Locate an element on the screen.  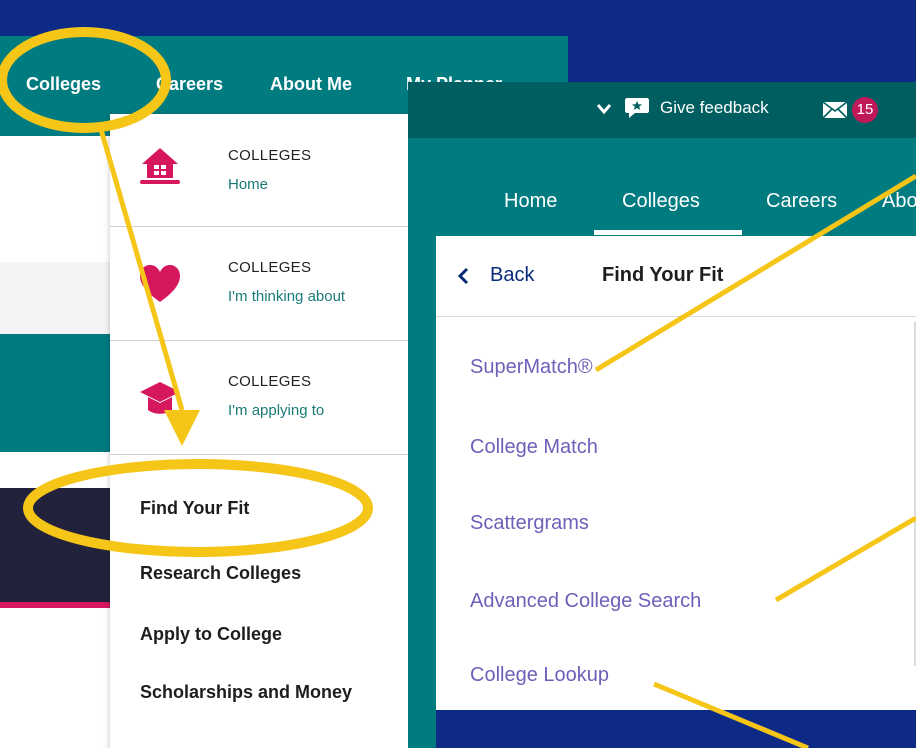
page-strip-accent is located at coordinates (55, 605).